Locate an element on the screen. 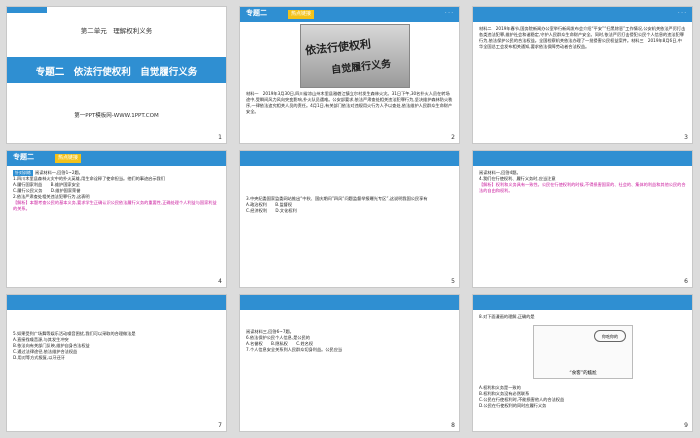  option-line: D.用对等方式报复,以牙还牙 is located at coordinates (39, 357).